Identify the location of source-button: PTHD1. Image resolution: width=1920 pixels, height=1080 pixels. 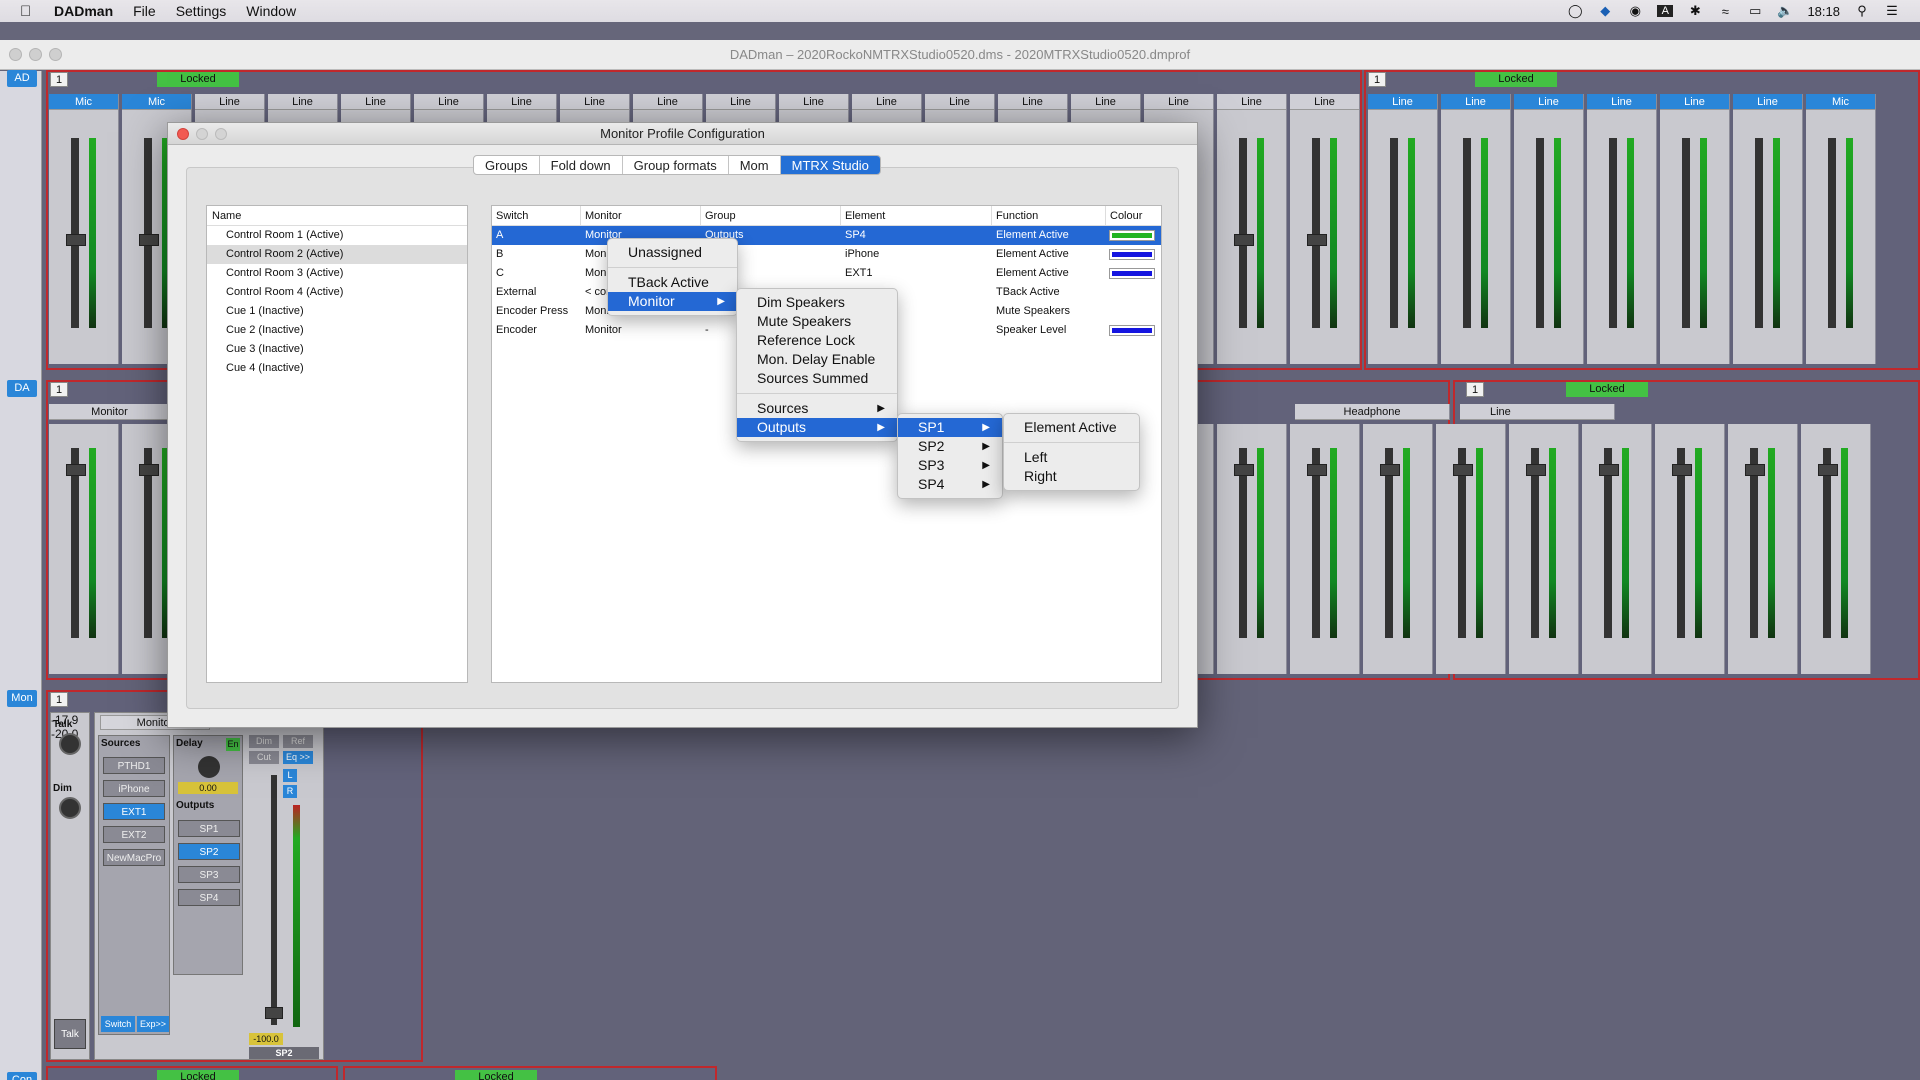
(134, 765).